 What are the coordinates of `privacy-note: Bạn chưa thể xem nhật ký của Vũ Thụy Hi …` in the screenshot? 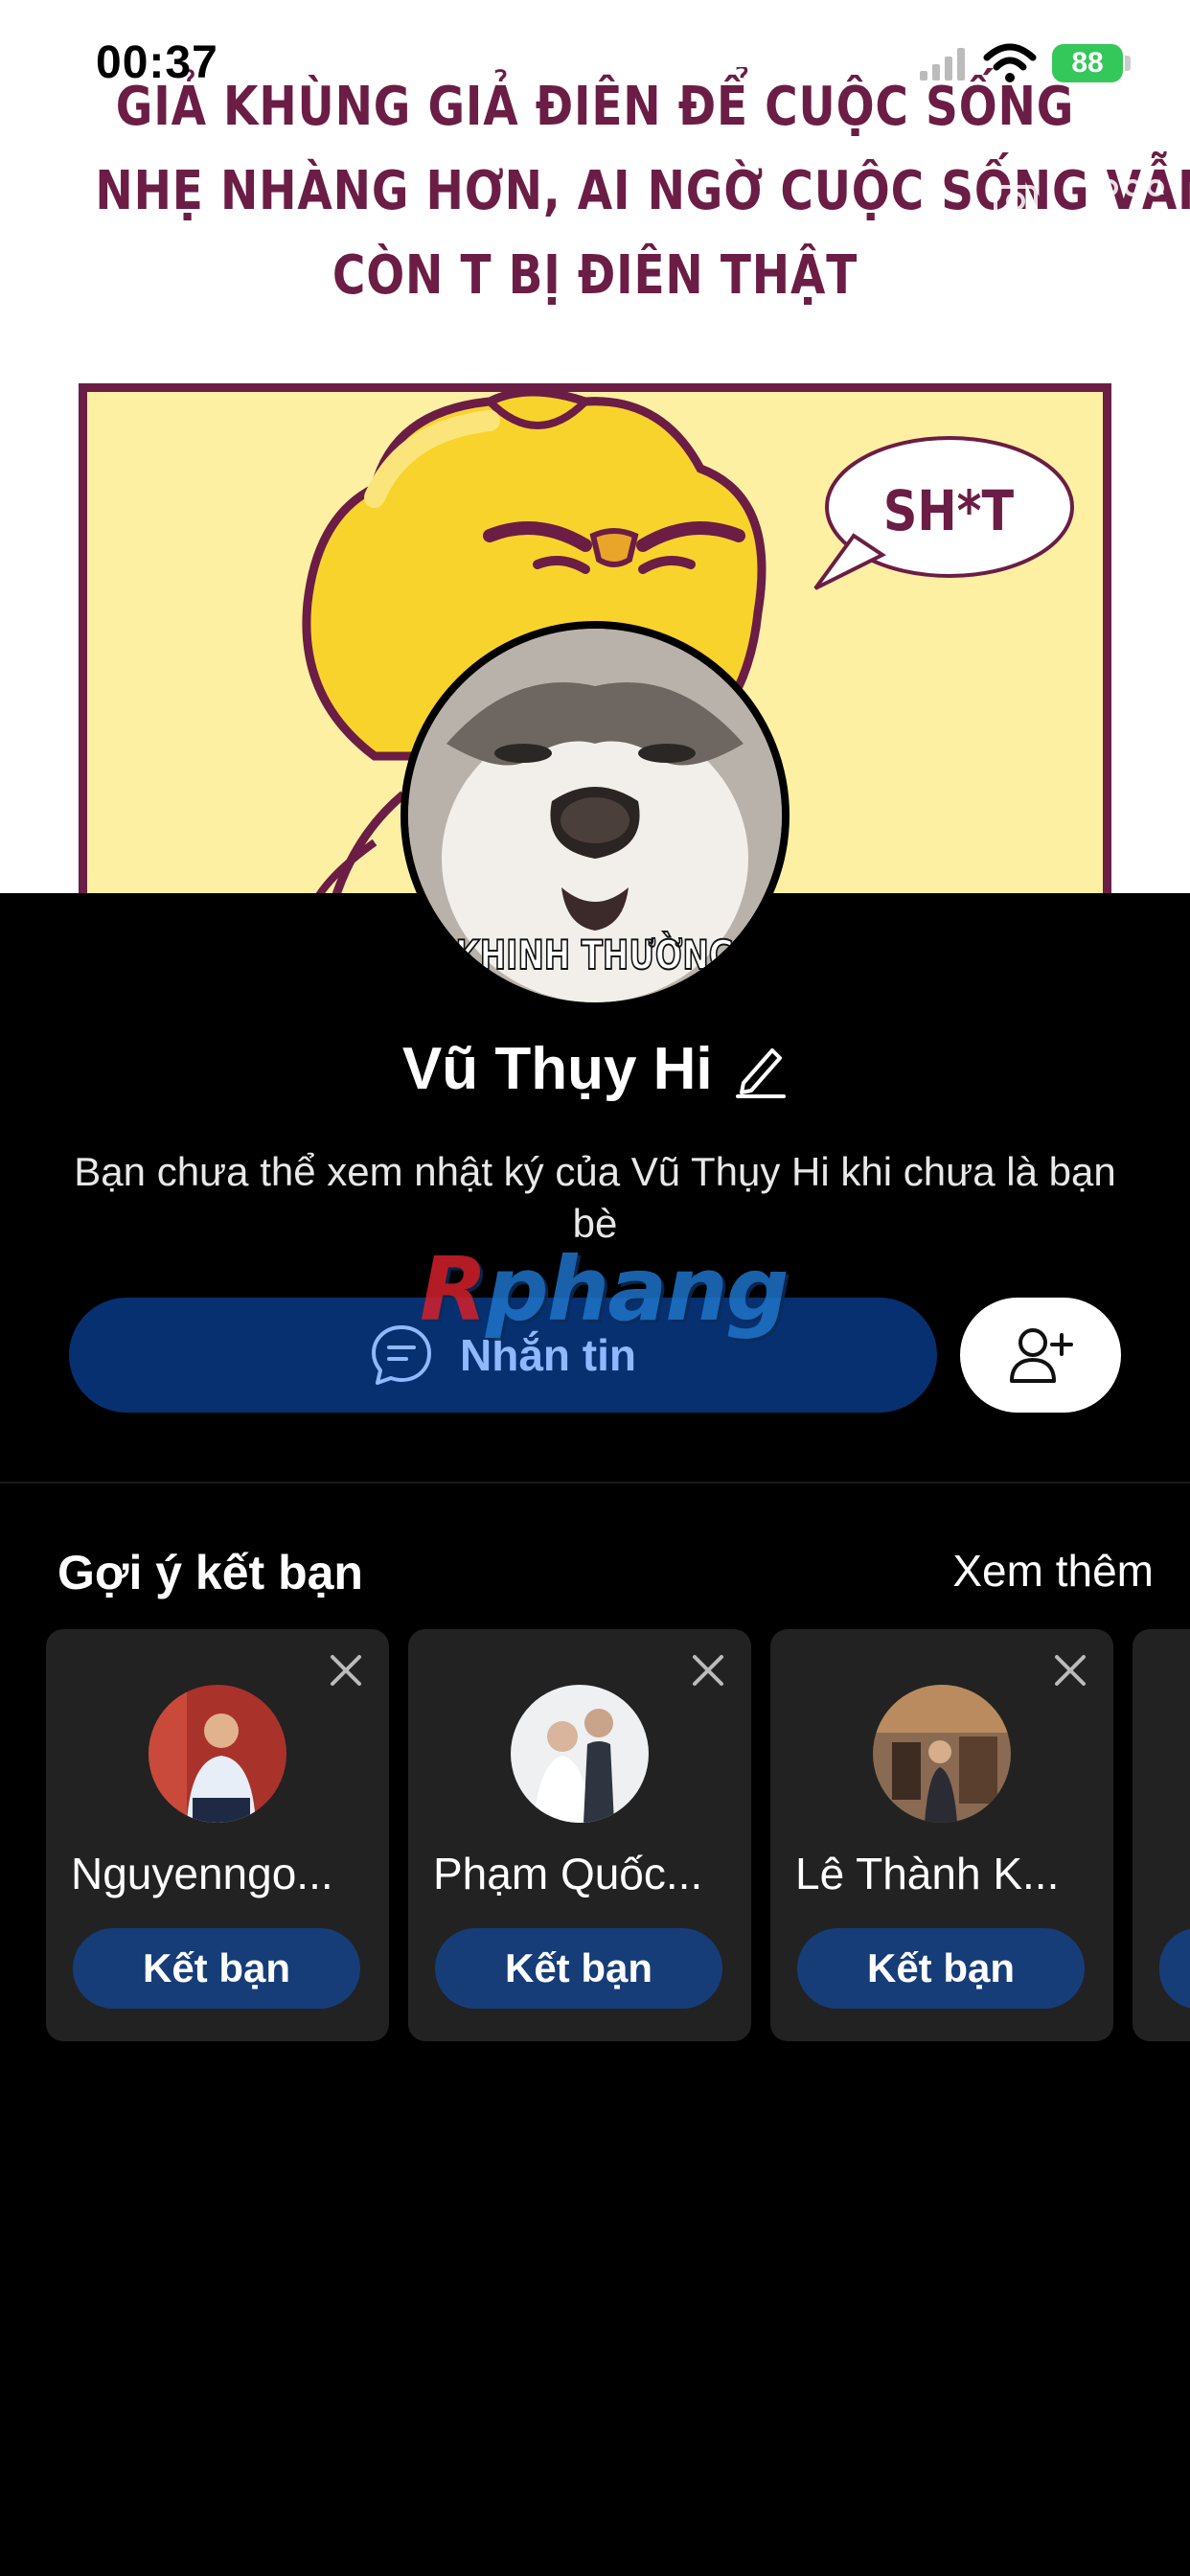 It's located at (595, 1197).